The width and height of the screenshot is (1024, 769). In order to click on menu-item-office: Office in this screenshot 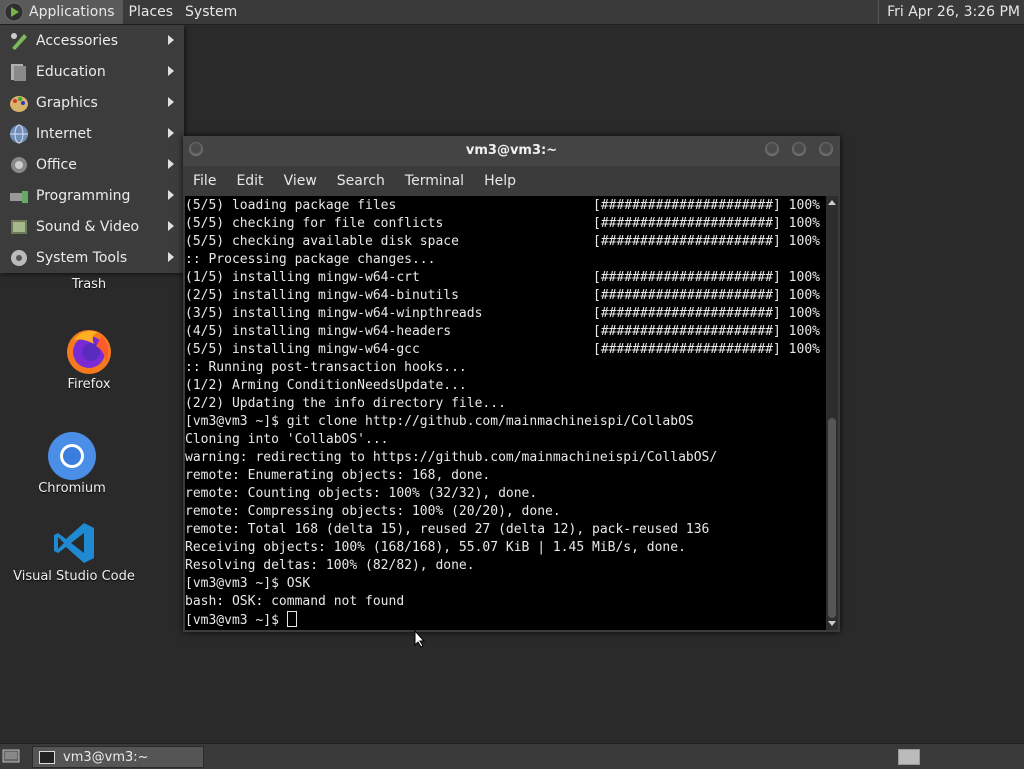, I will do `click(92, 164)`.